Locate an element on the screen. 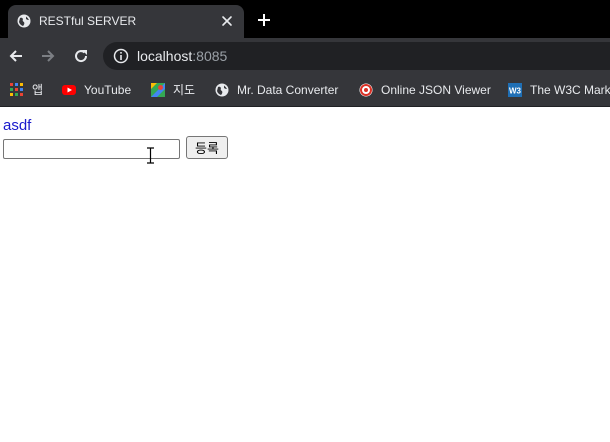 The width and height of the screenshot is (610, 442). maps-icon is located at coordinates (158, 90).